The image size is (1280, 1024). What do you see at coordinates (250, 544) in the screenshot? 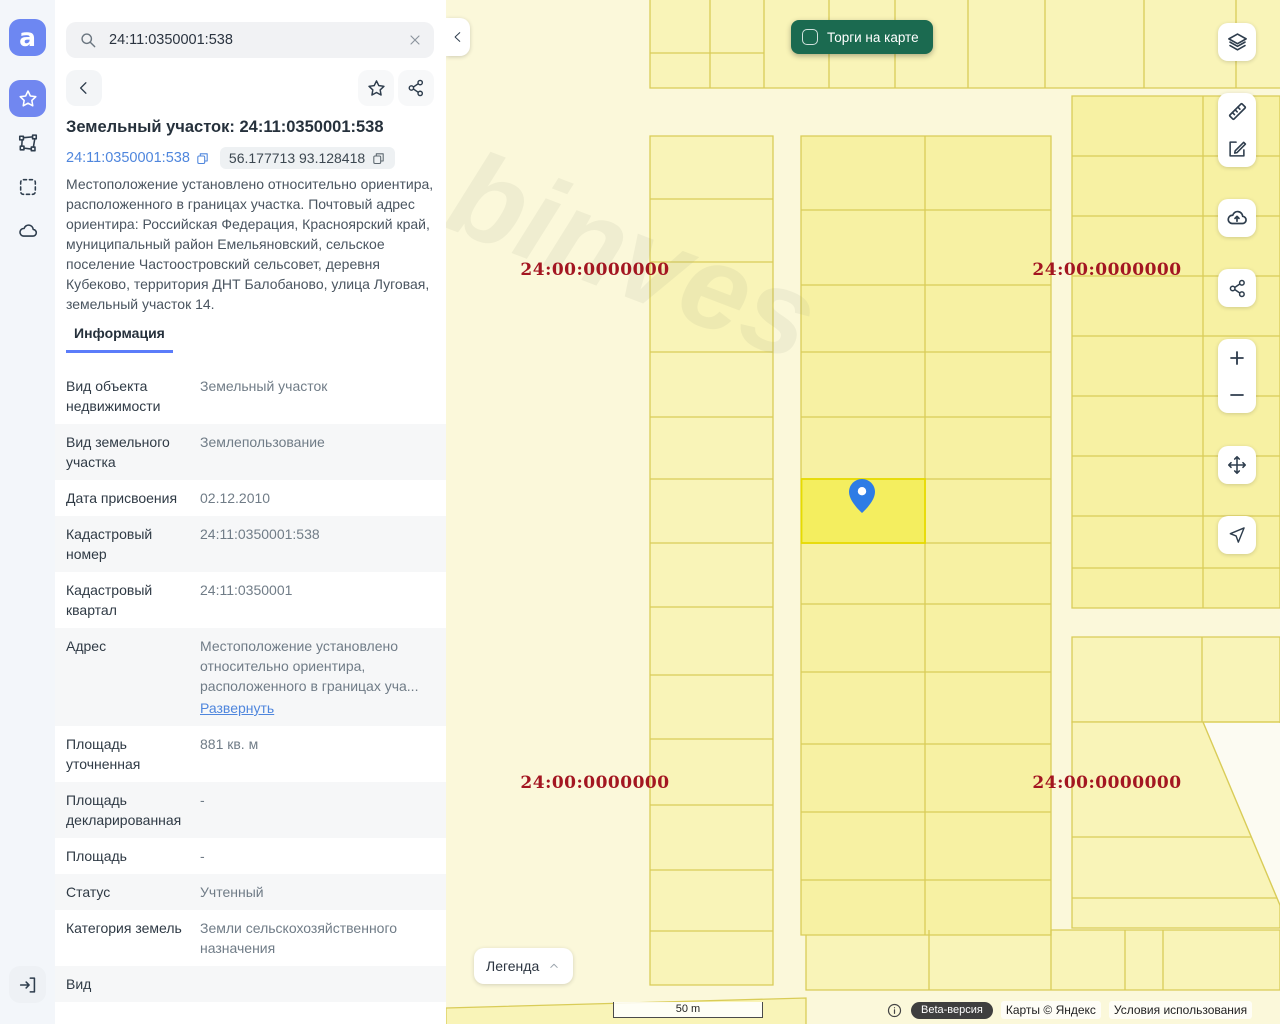
I see `table-row: Кадастровый номер 24:11:0350001:538` at bounding box center [250, 544].